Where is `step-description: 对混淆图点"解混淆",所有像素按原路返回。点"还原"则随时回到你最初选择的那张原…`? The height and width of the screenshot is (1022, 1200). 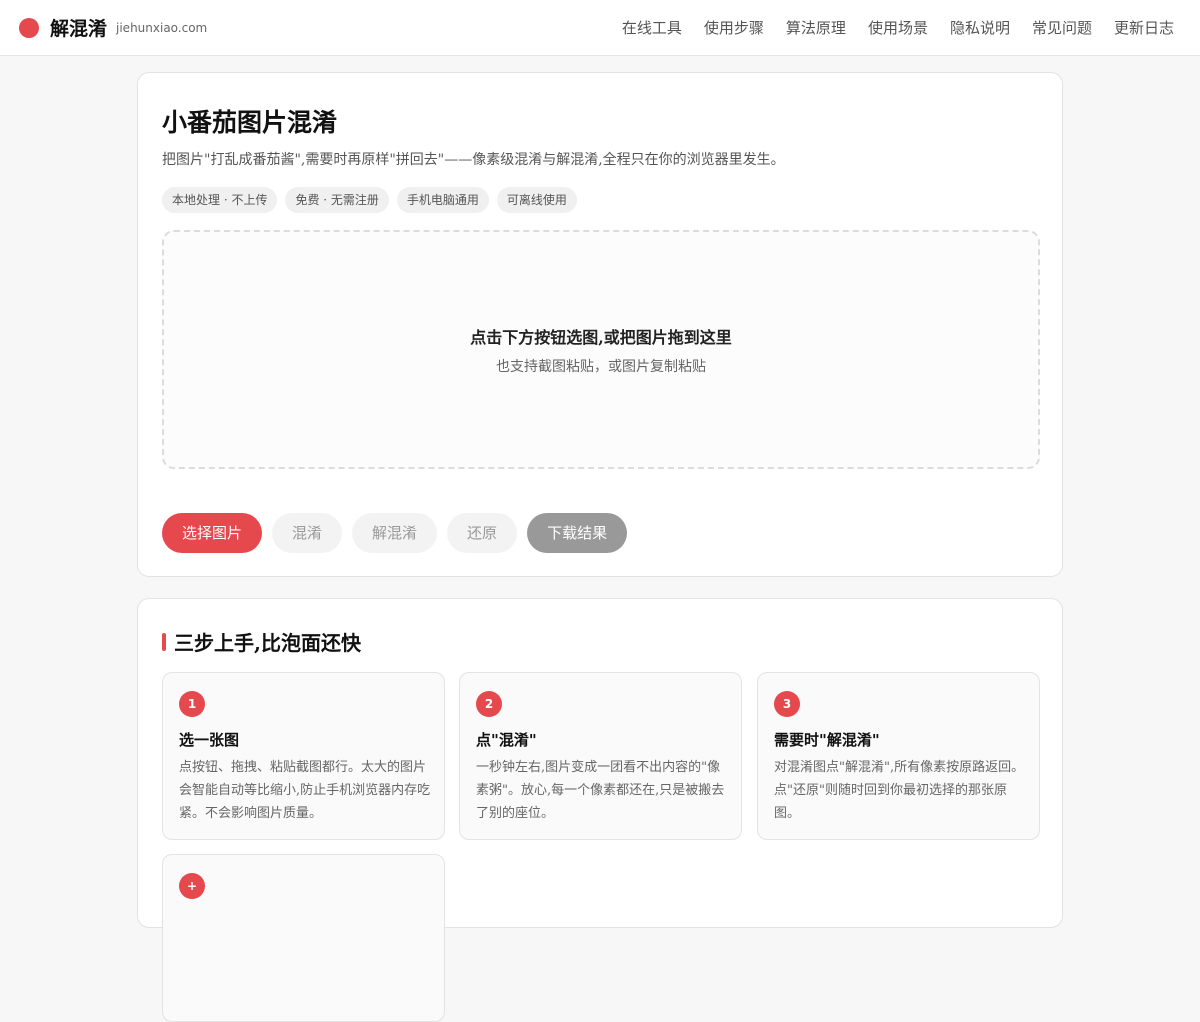 step-description: 对混淆图点"解混淆",所有像素按原路返回。点"还原"则随时回到你最初选择的那张原… is located at coordinates (899, 790).